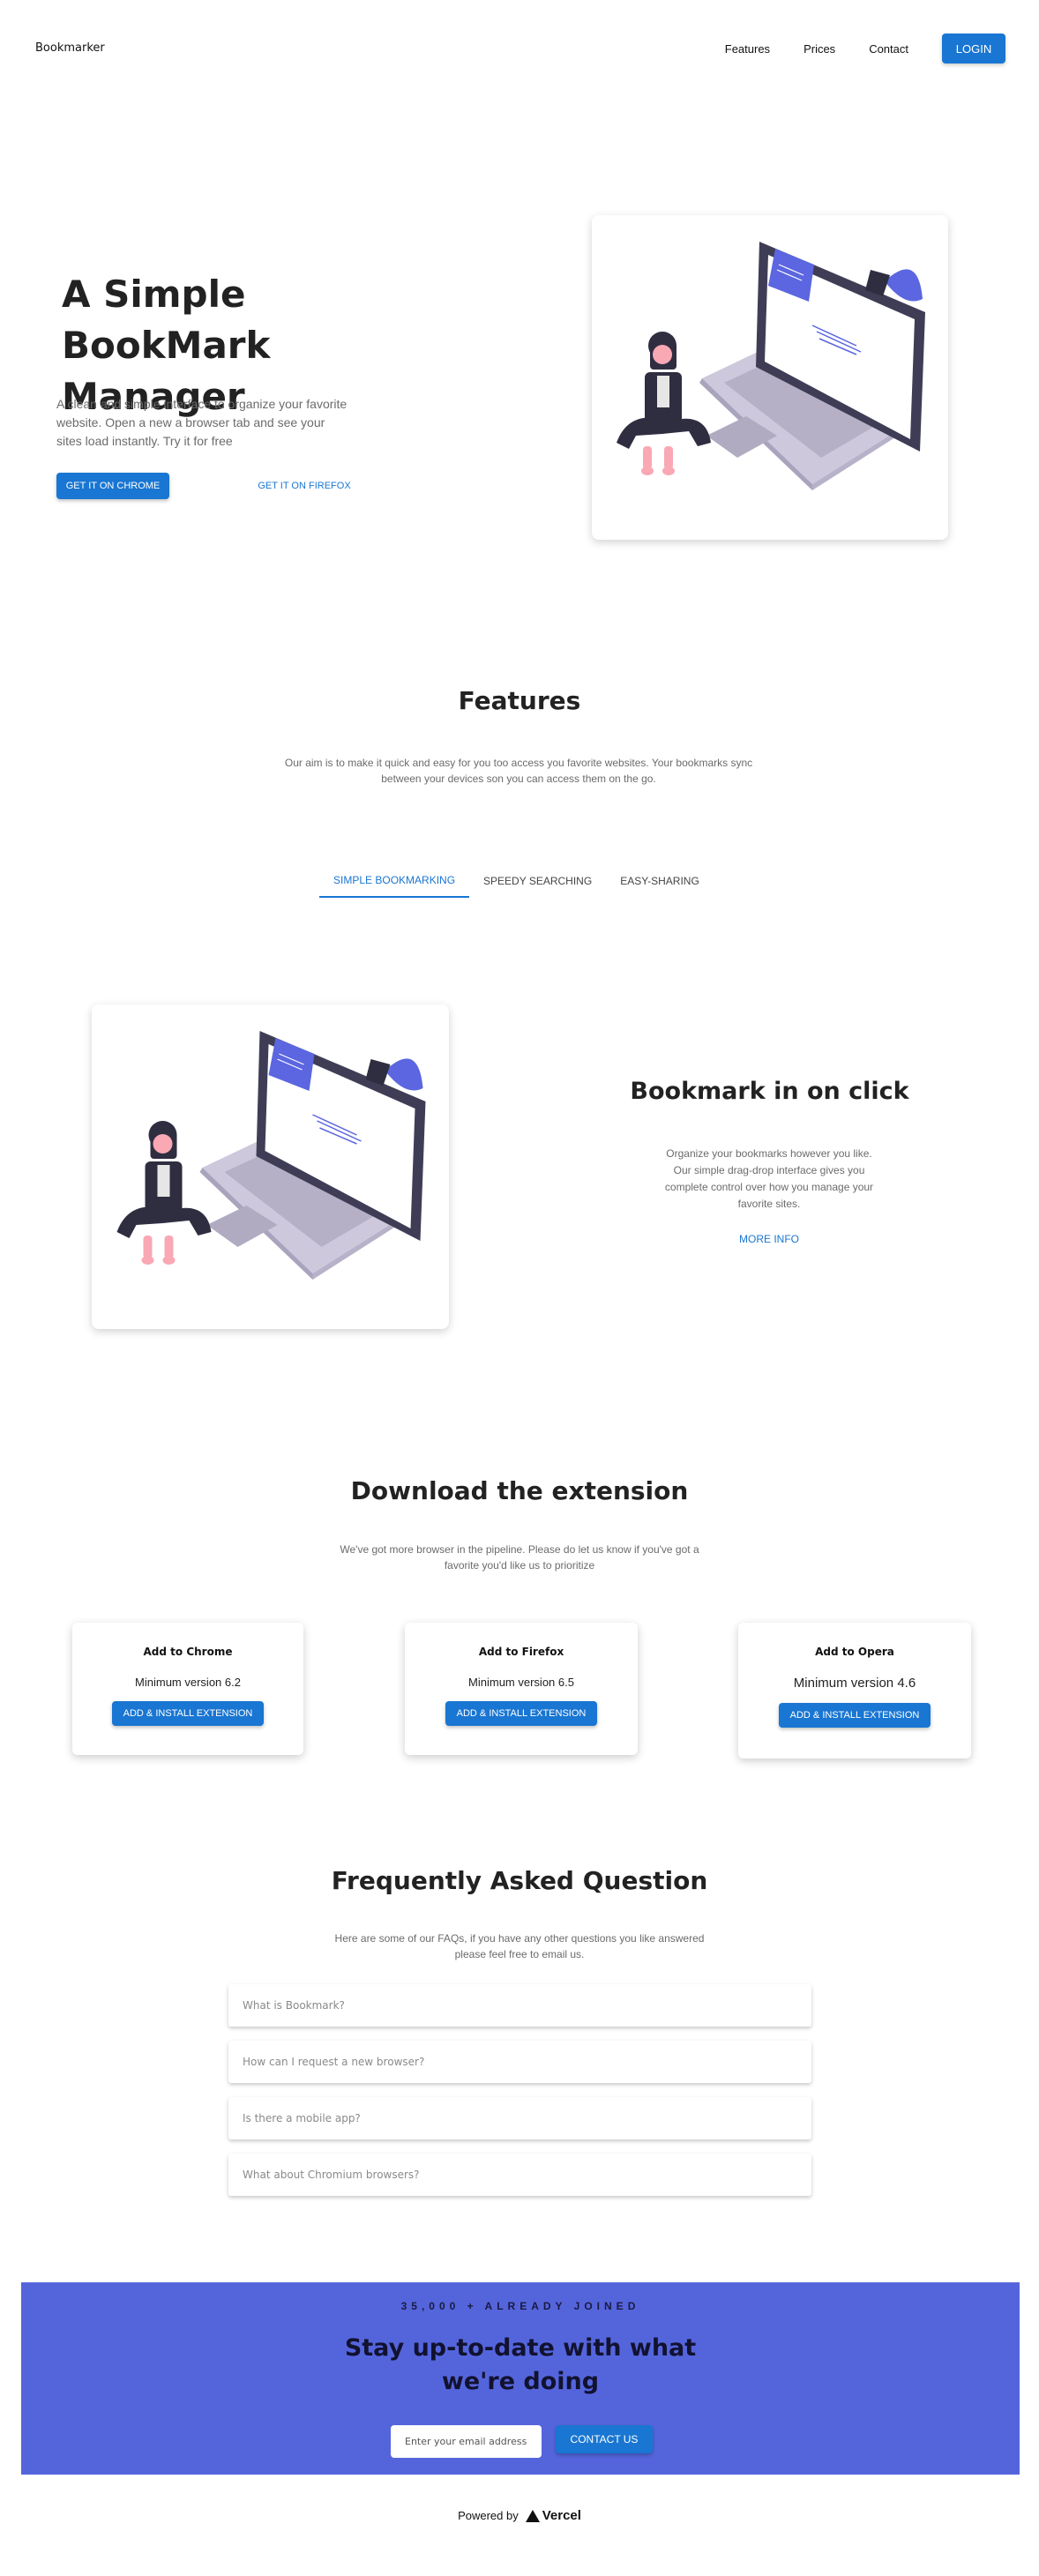 The height and width of the screenshot is (2576, 1039). What do you see at coordinates (188, 1652) in the screenshot?
I see `download-card-title: Add to Chrome` at bounding box center [188, 1652].